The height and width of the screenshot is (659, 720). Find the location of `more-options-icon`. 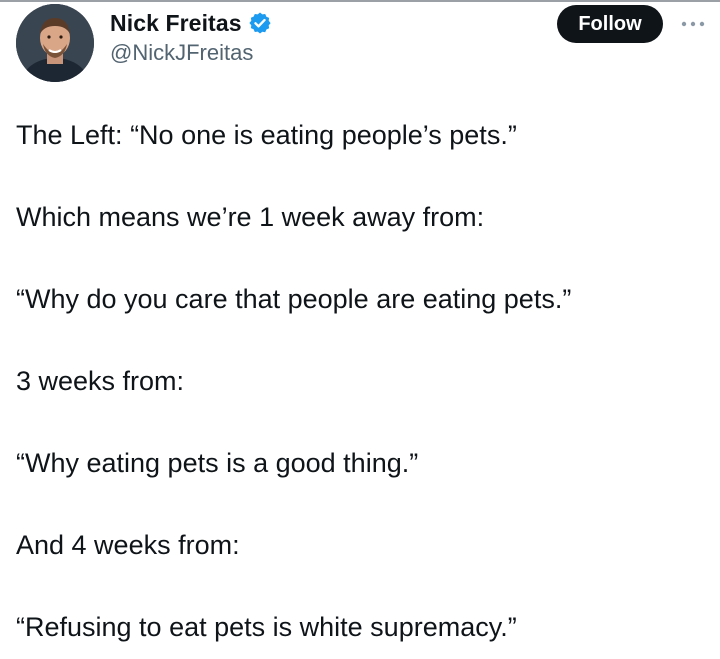

more-options-icon is located at coordinates (693, 24).